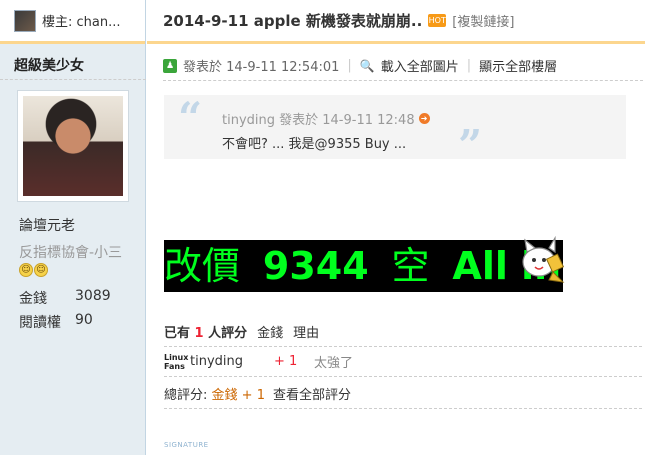 The width and height of the screenshot is (645, 455). I want to click on rating-column-reason: 理由, so click(306, 333).